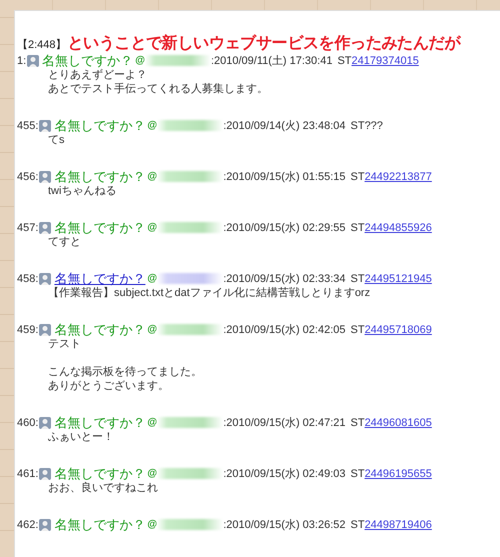 This screenshot has height=557, width=500. What do you see at coordinates (398, 278) in the screenshot?
I see `st-link: 24495121945` at bounding box center [398, 278].